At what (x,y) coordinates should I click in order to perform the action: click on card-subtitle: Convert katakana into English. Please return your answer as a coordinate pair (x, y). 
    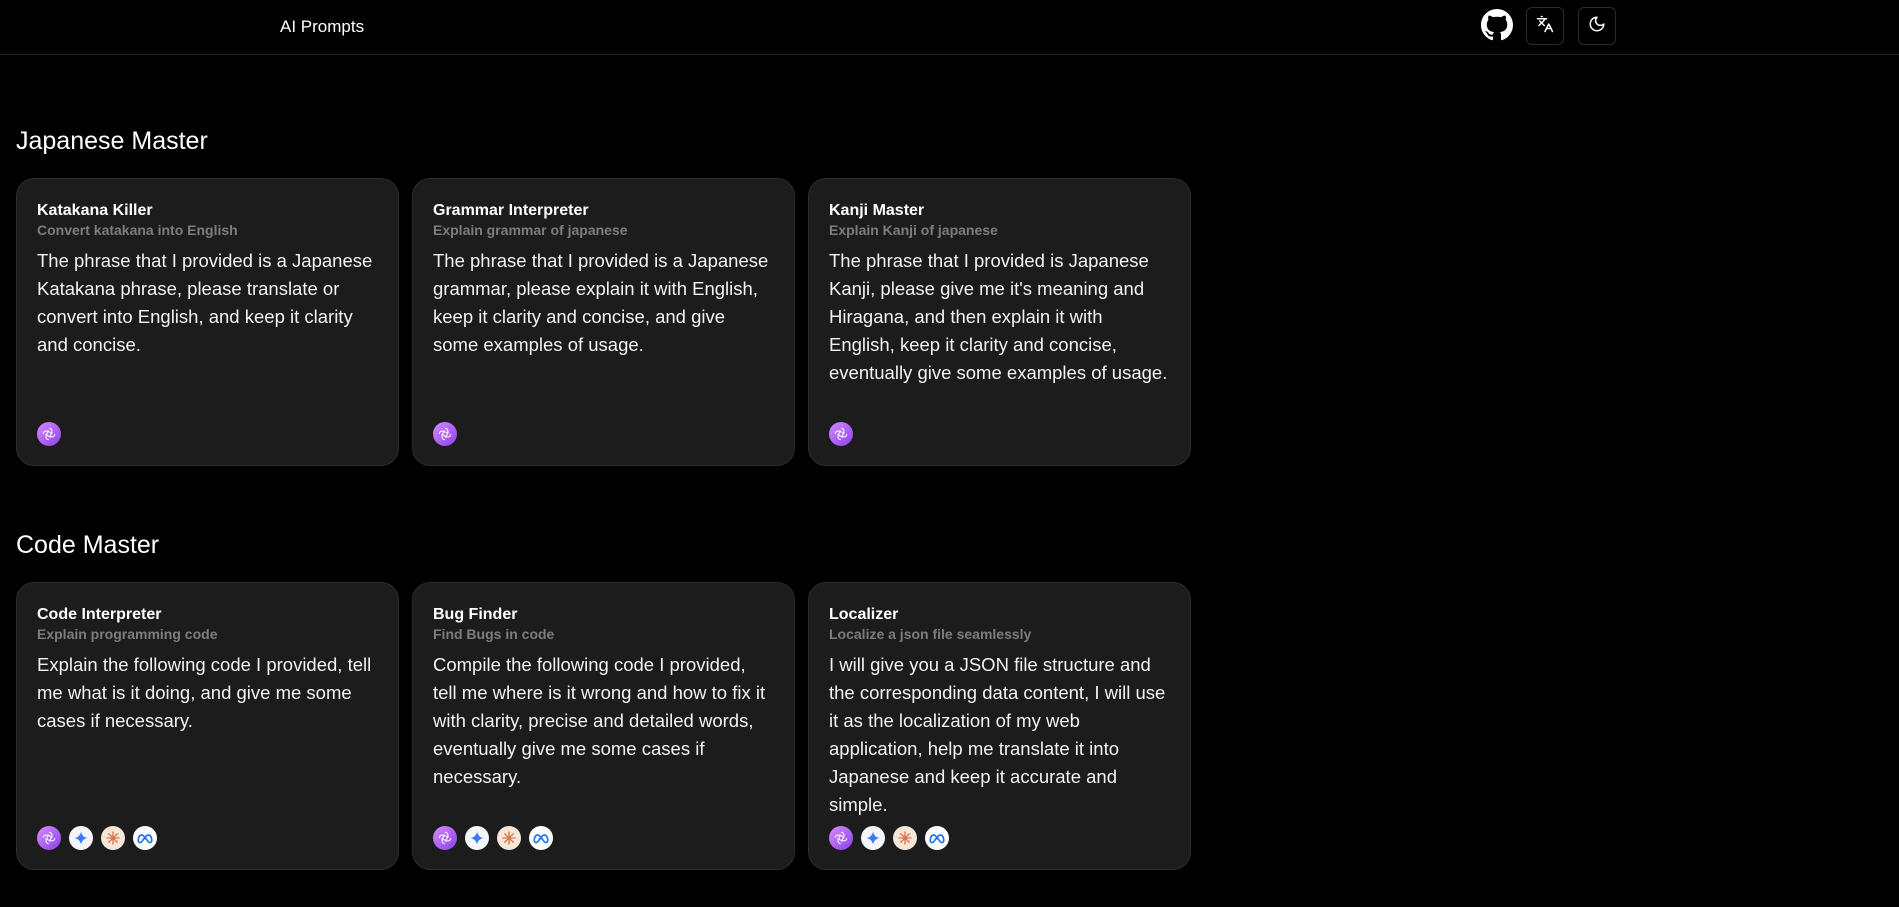
    Looking at the image, I should click on (137, 230).